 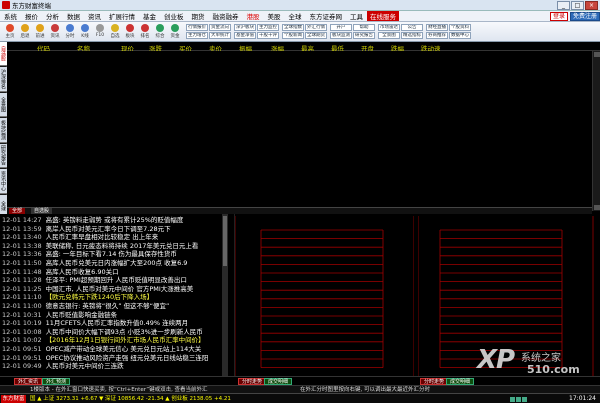 What do you see at coordinates (582, 398) in the screenshot?
I see `clock: 17:01:24` at bounding box center [582, 398].